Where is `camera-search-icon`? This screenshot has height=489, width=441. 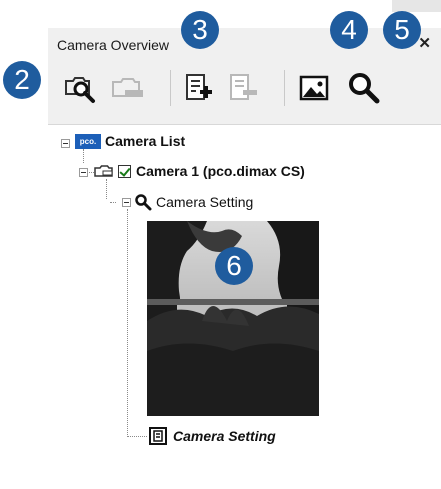 camera-search-icon is located at coordinates (80, 90).